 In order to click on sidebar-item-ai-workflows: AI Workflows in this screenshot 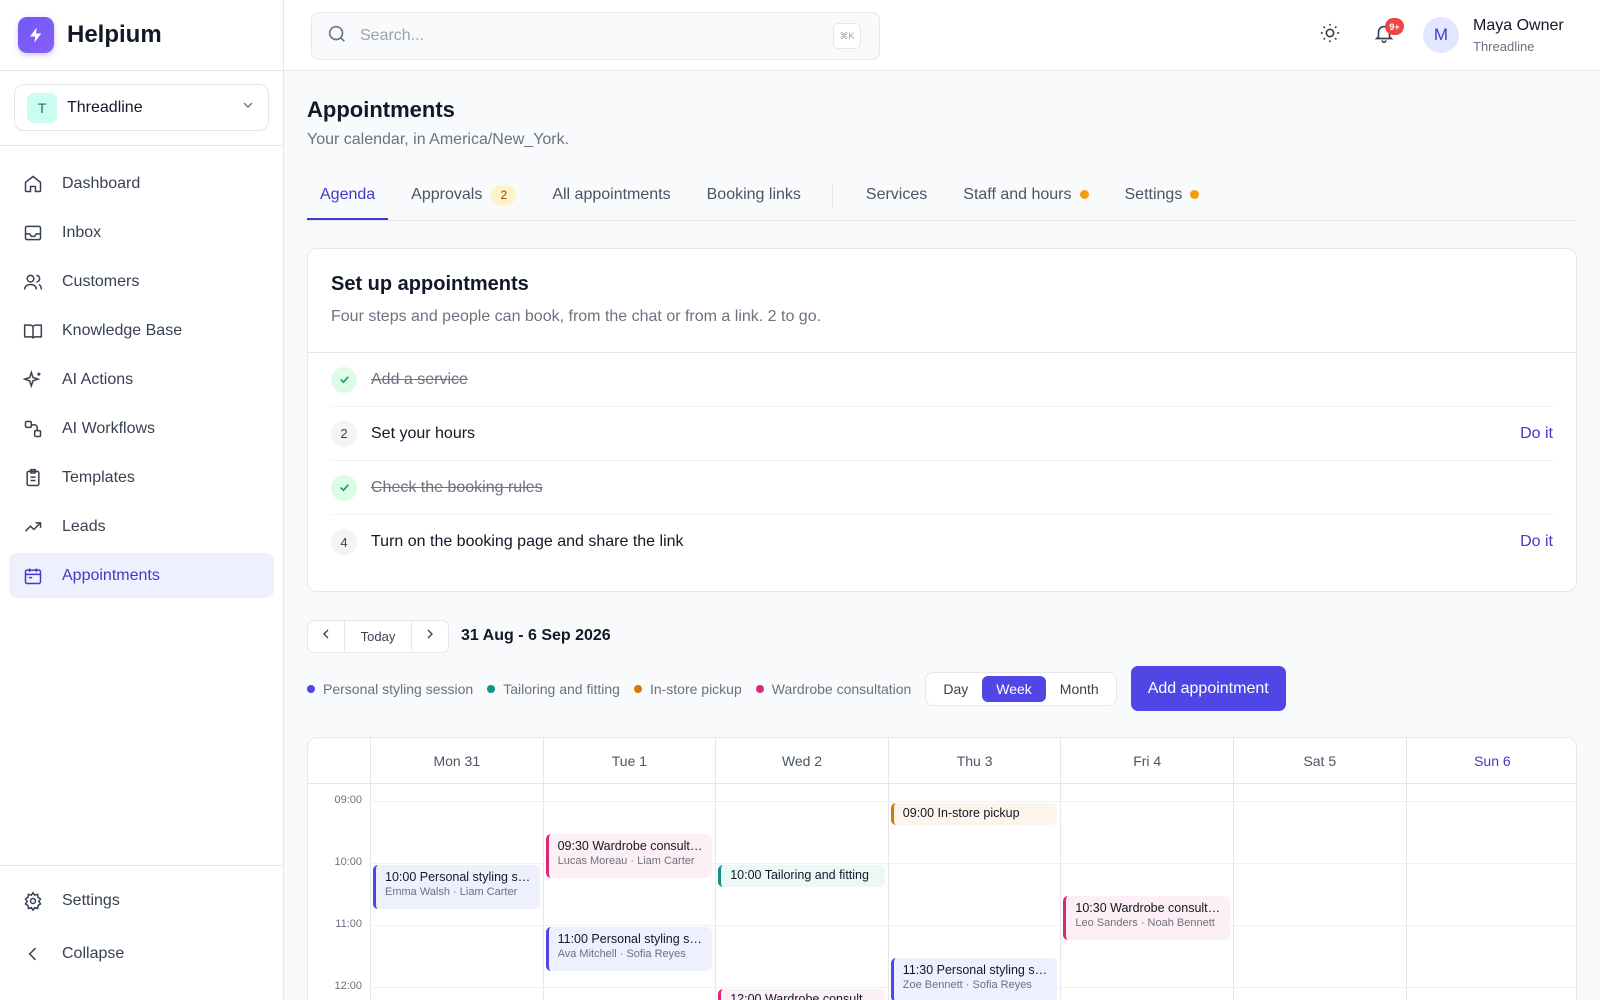, I will do `click(141, 428)`.